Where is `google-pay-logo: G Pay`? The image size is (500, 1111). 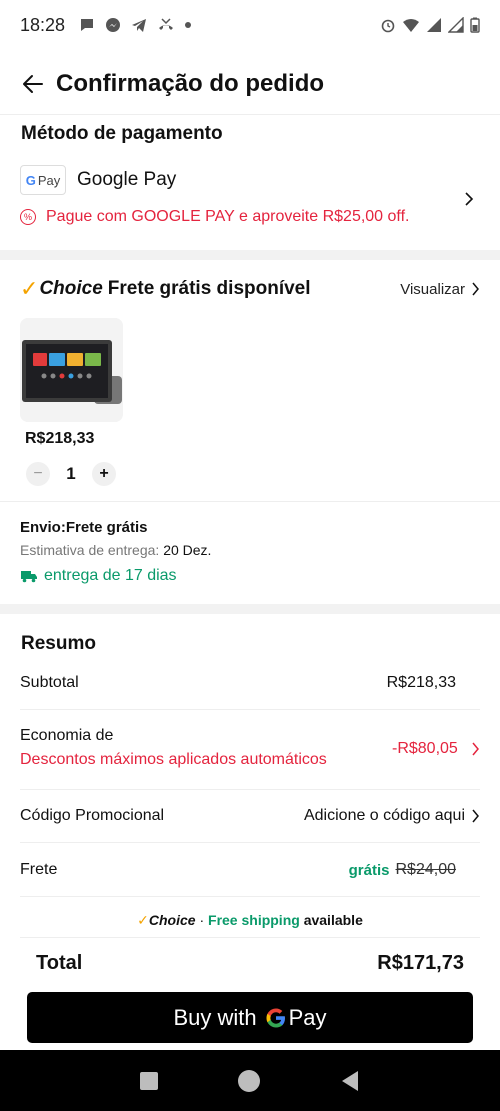
google-pay-logo: G Pay is located at coordinates (43, 180).